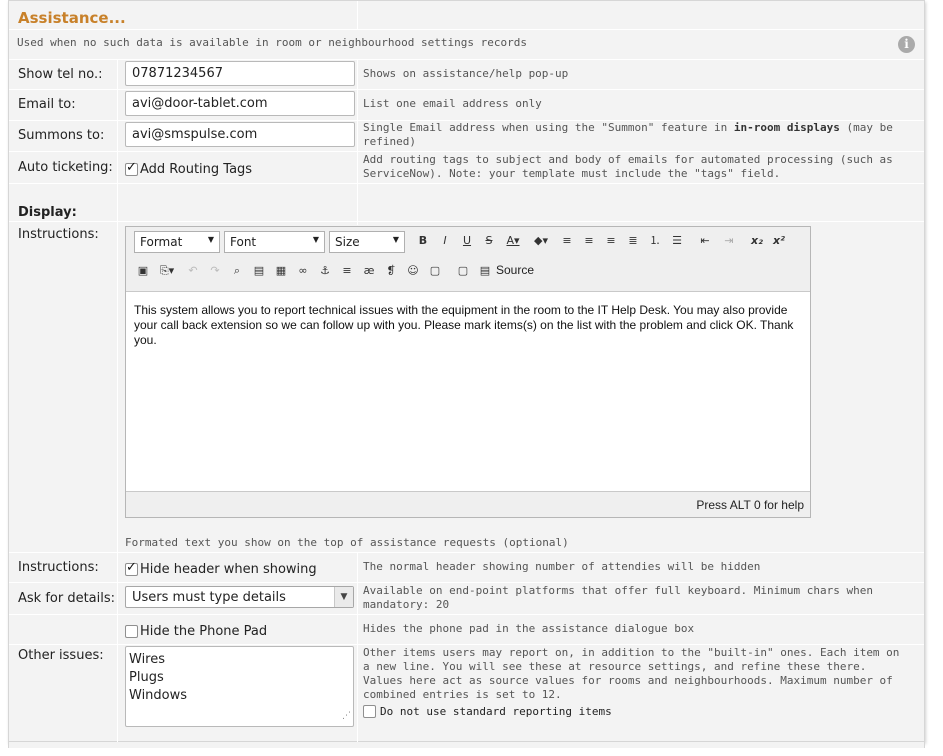  What do you see at coordinates (347, 271) in the screenshot?
I see `horizontal-rule-icon: ≡` at bounding box center [347, 271].